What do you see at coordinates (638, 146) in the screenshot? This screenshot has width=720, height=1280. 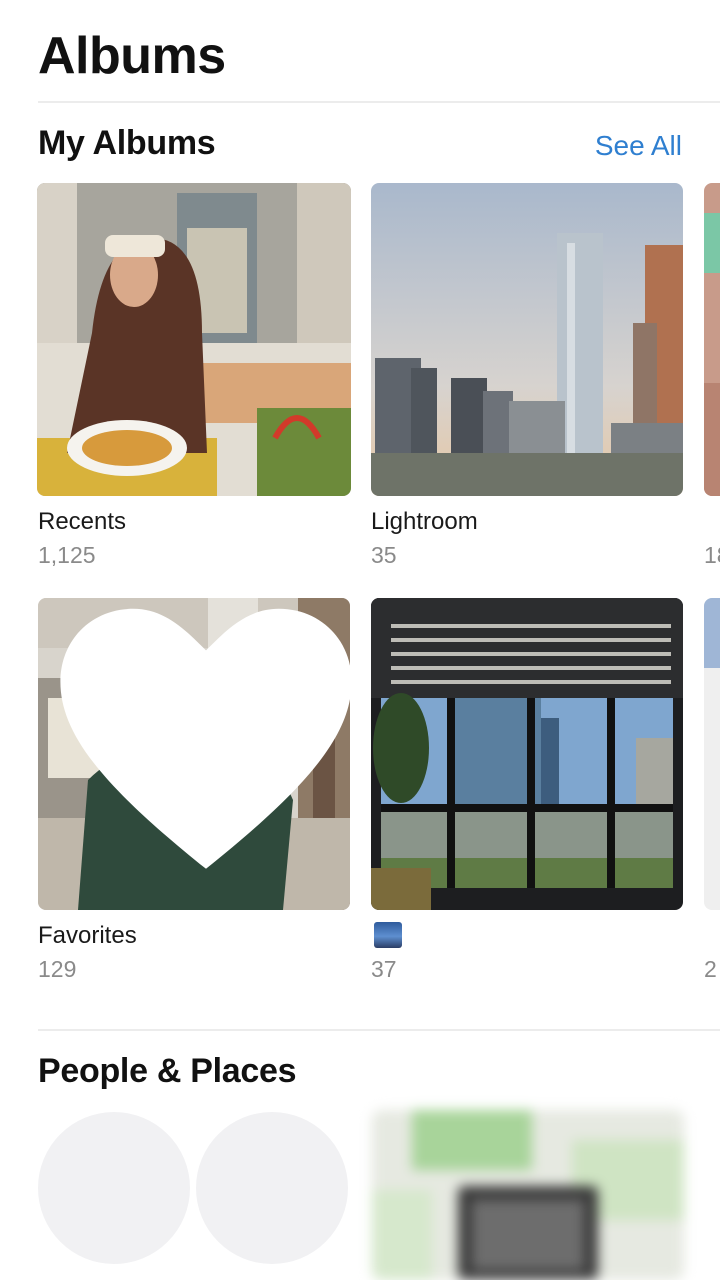 I see `see-all-button: See All` at bounding box center [638, 146].